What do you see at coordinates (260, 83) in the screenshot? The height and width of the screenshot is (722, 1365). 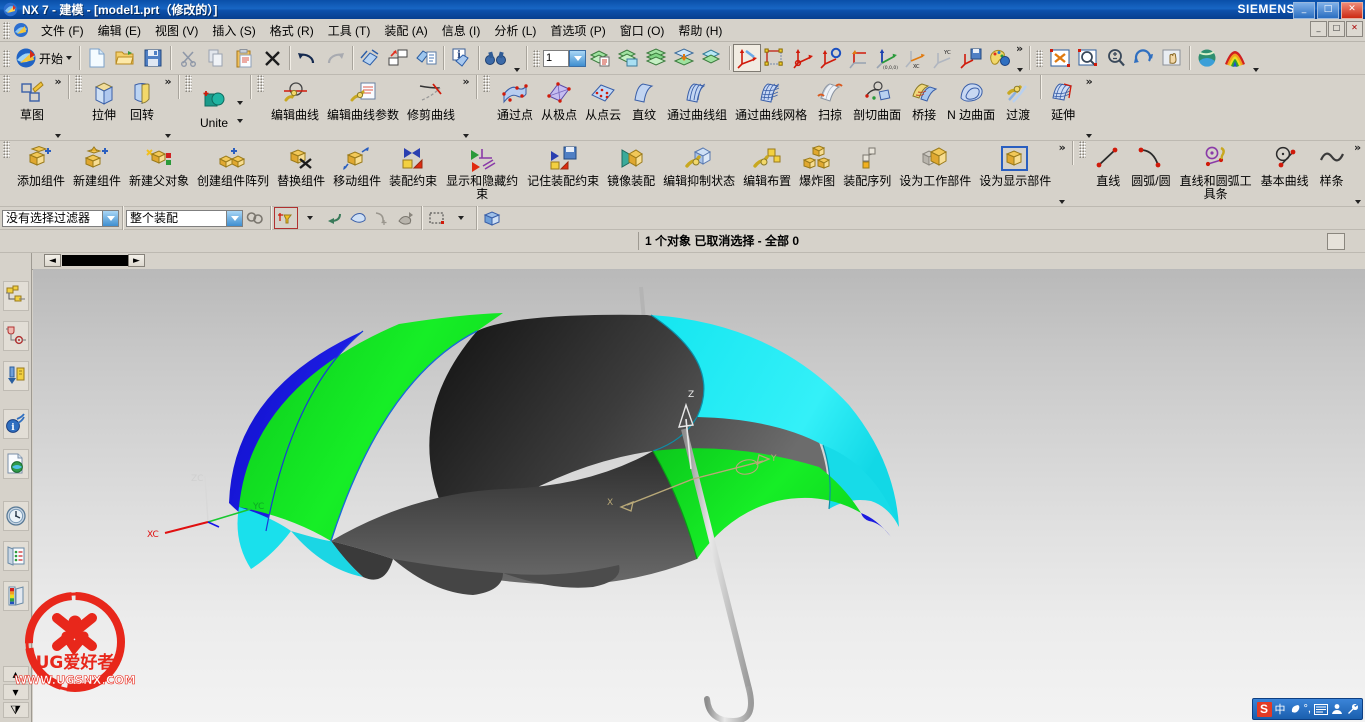 I see `curve-edit-group-grip` at bounding box center [260, 83].